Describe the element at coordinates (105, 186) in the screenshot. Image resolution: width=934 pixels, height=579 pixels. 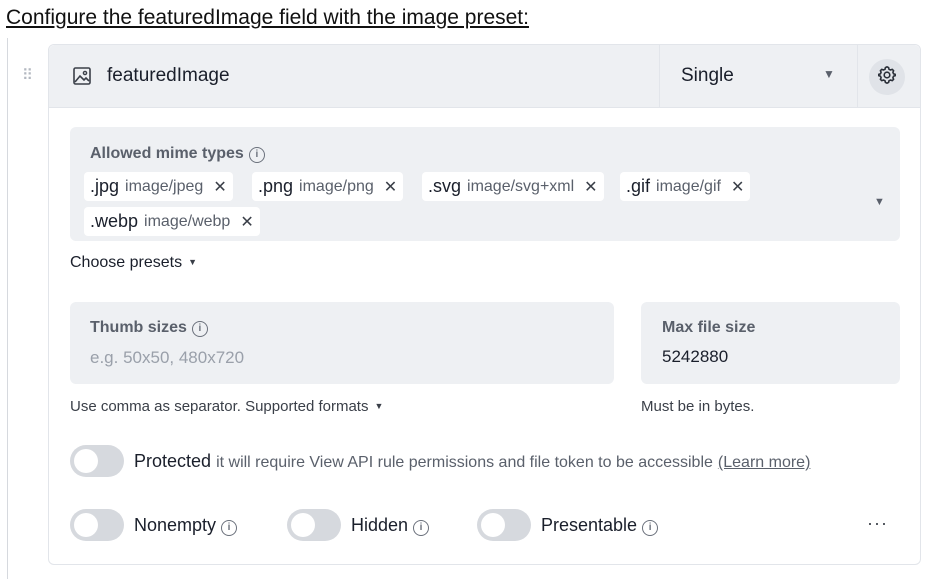
I see `chip-ext: .jpg` at that location.